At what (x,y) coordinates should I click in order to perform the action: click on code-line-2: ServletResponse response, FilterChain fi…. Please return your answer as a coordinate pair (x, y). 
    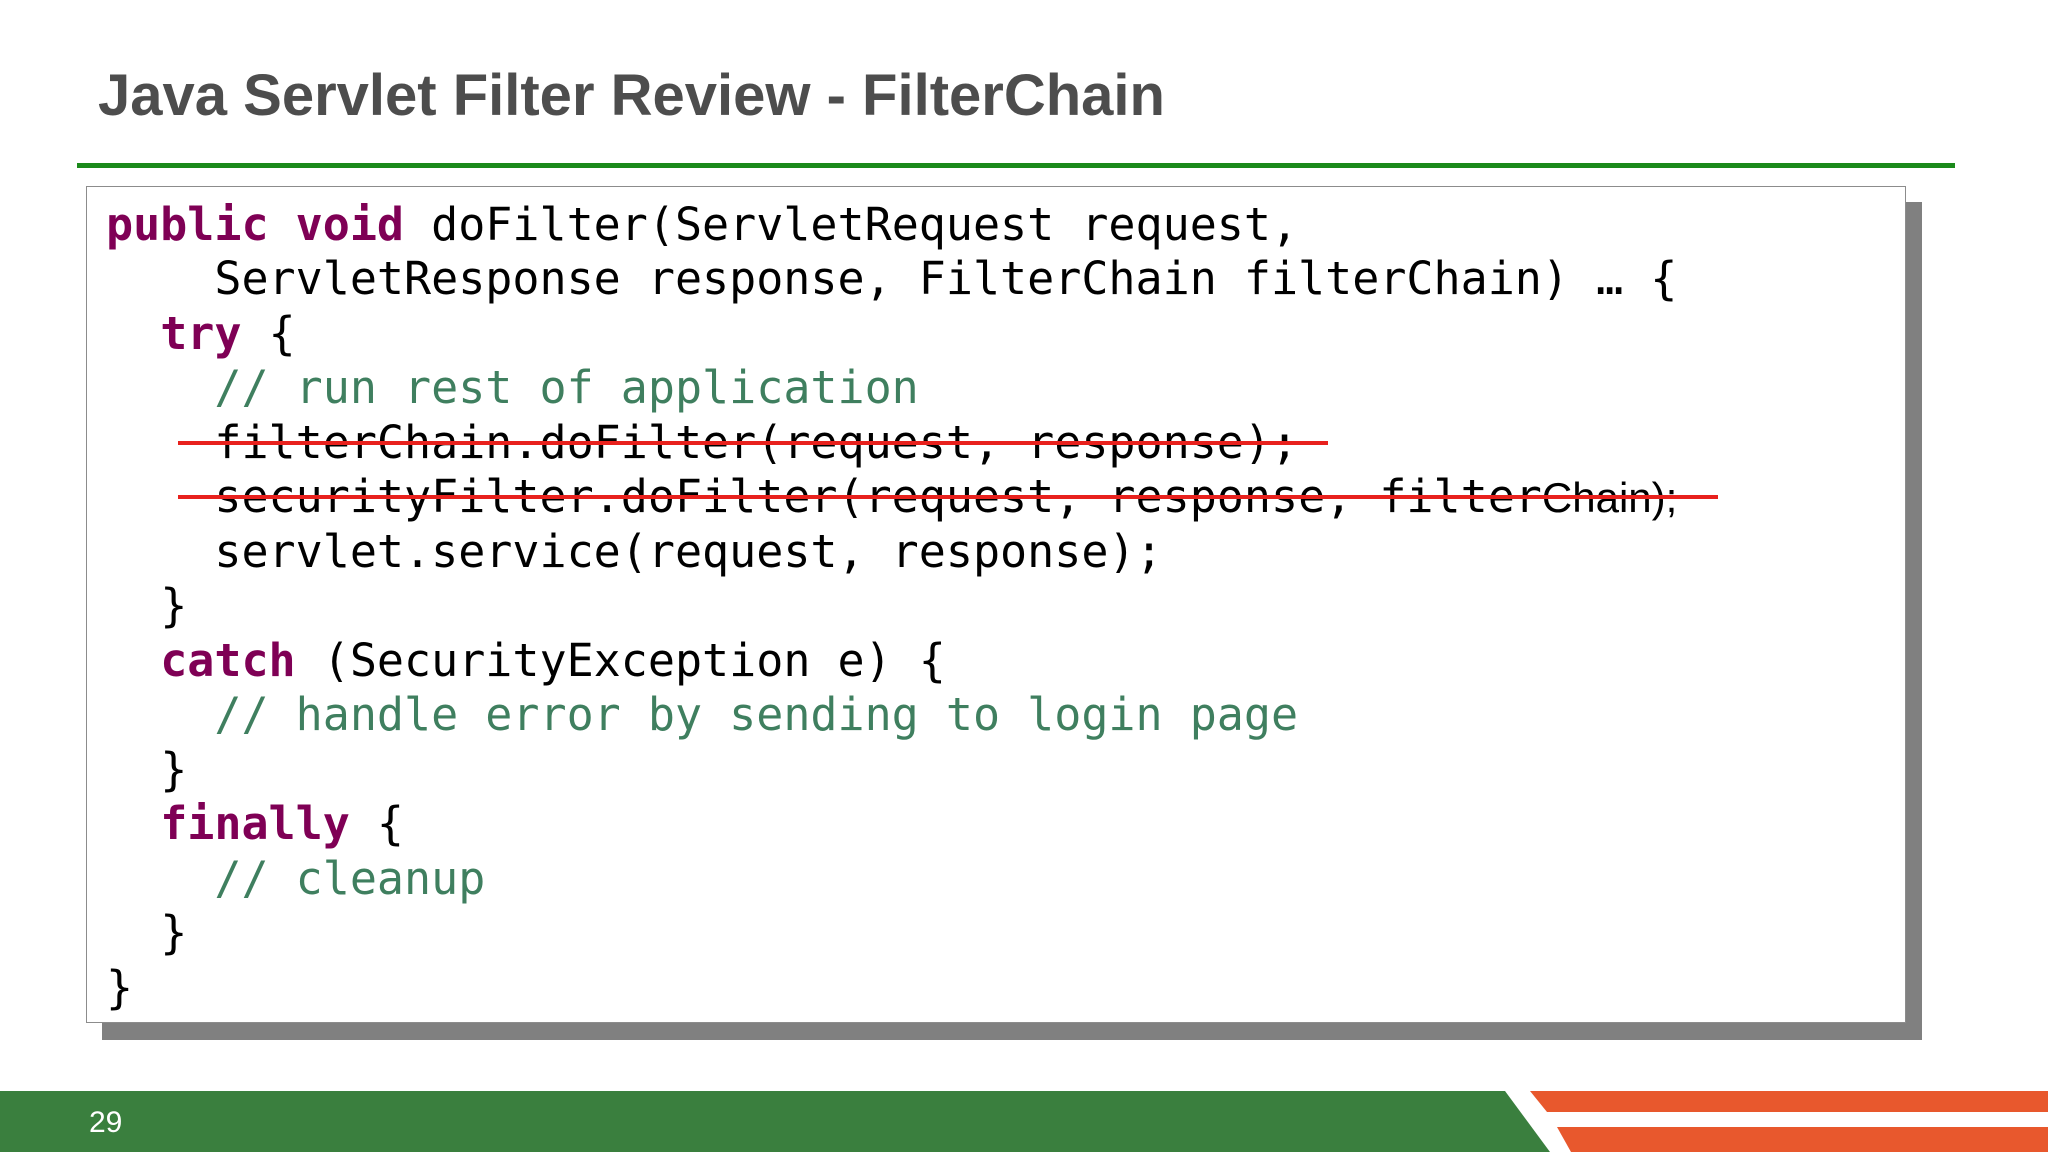
    Looking at the image, I should click on (891, 279).